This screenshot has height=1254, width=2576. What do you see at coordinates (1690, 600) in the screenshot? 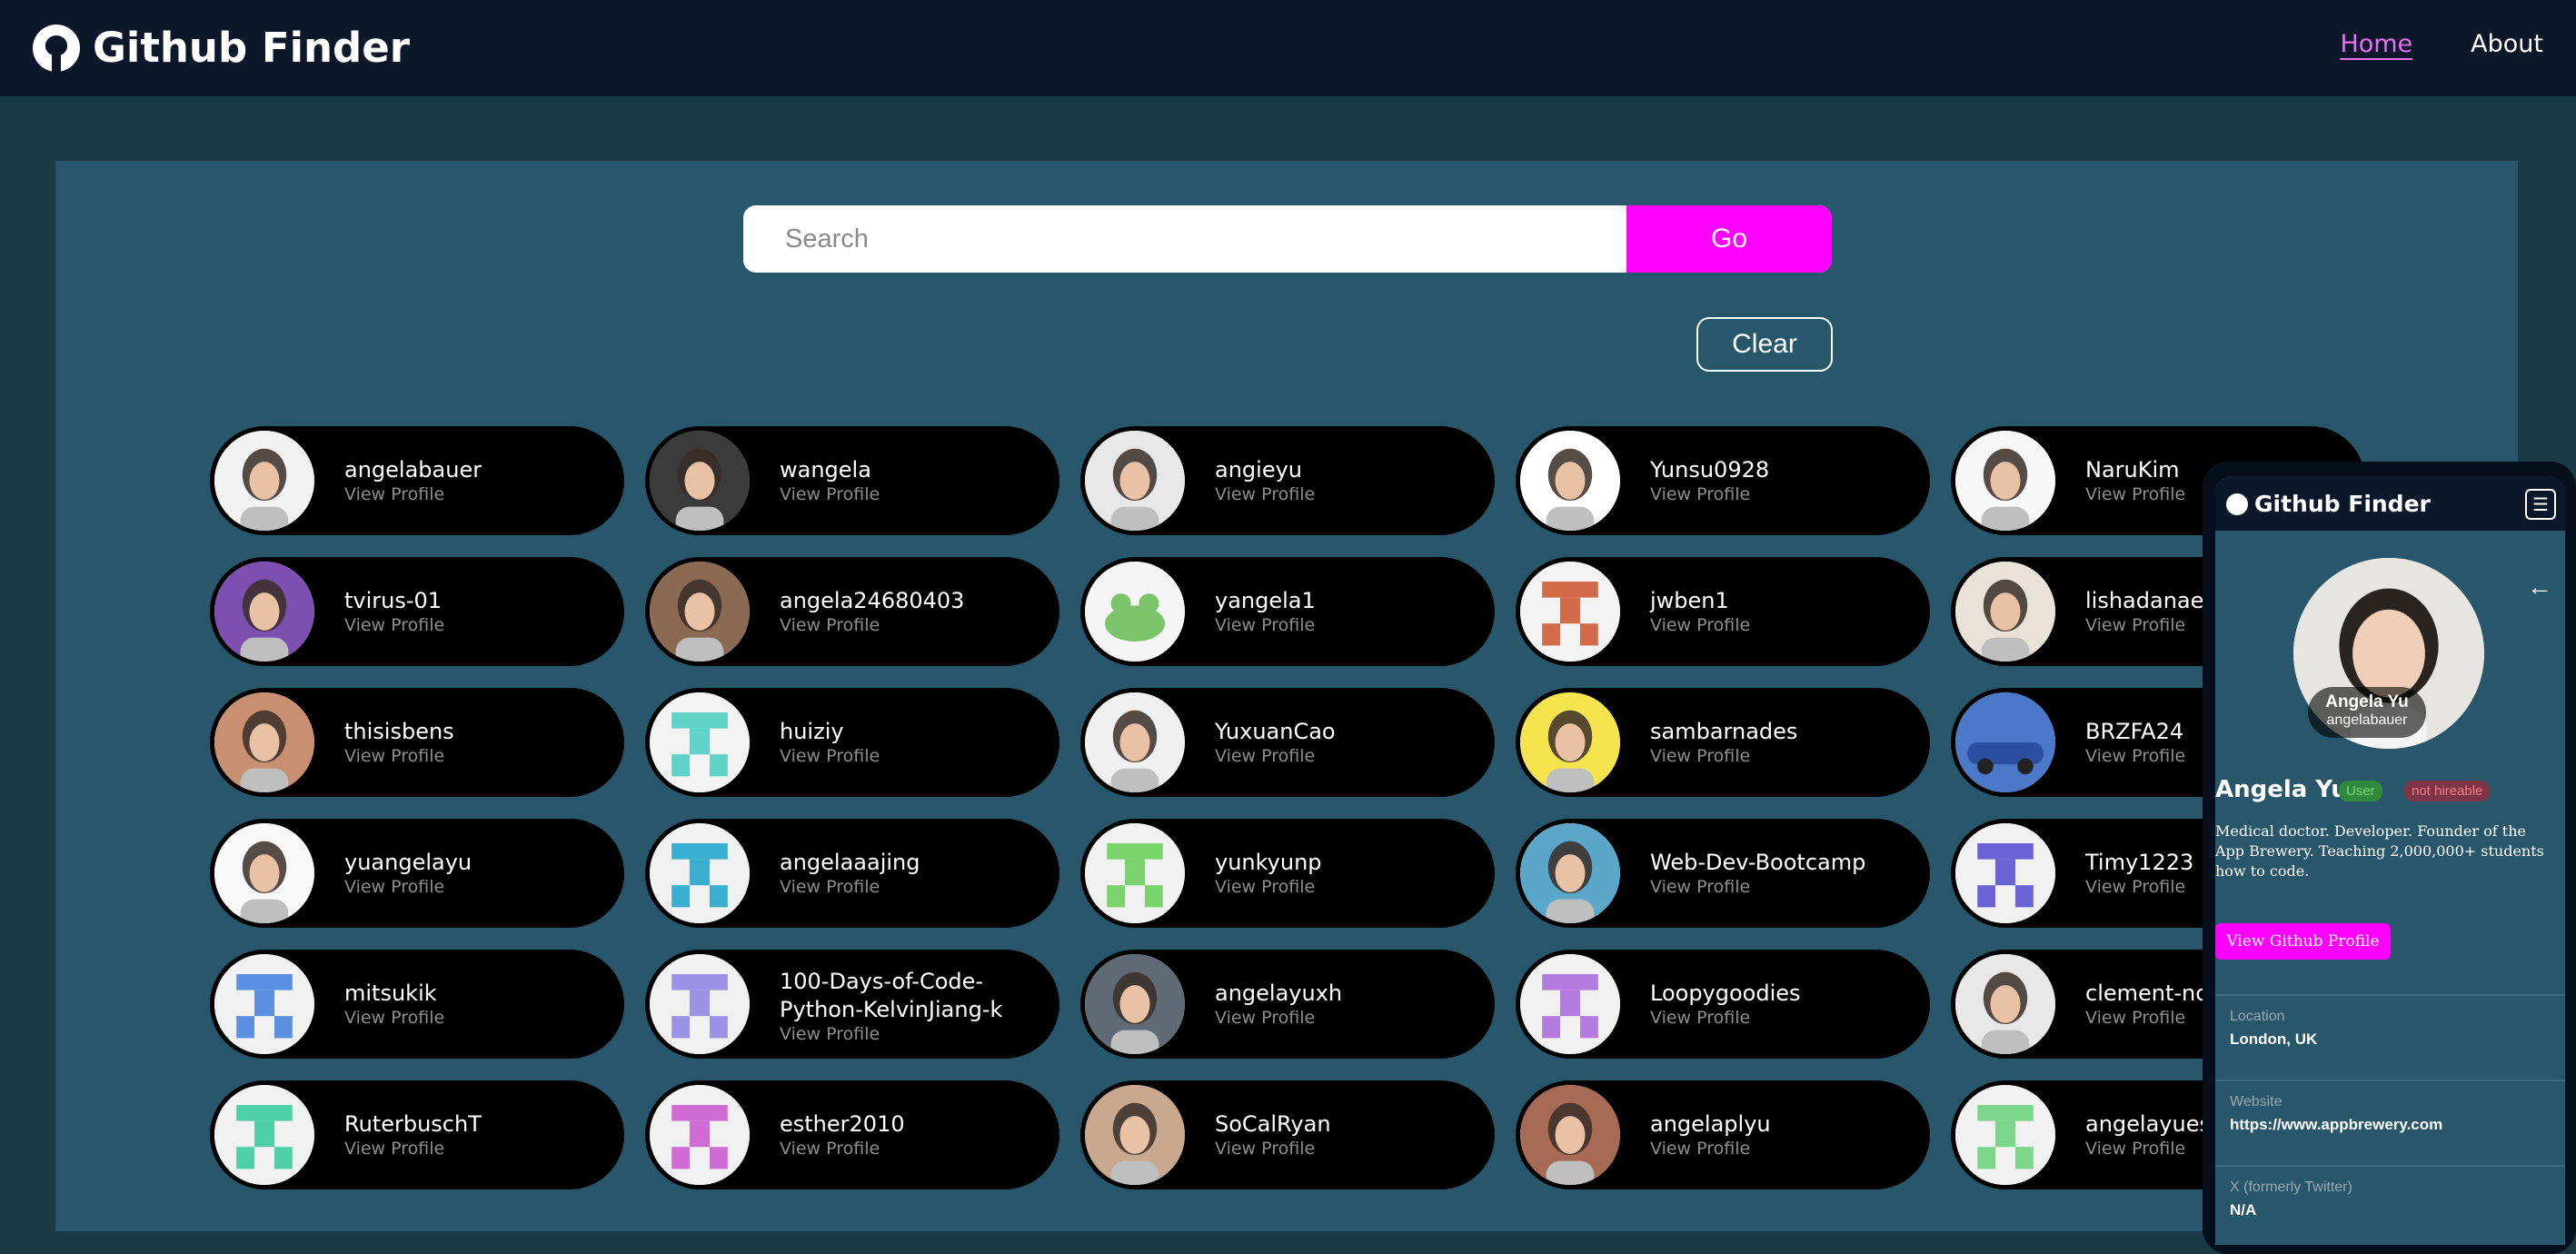
I see `user-login: jwben1` at bounding box center [1690, 600].